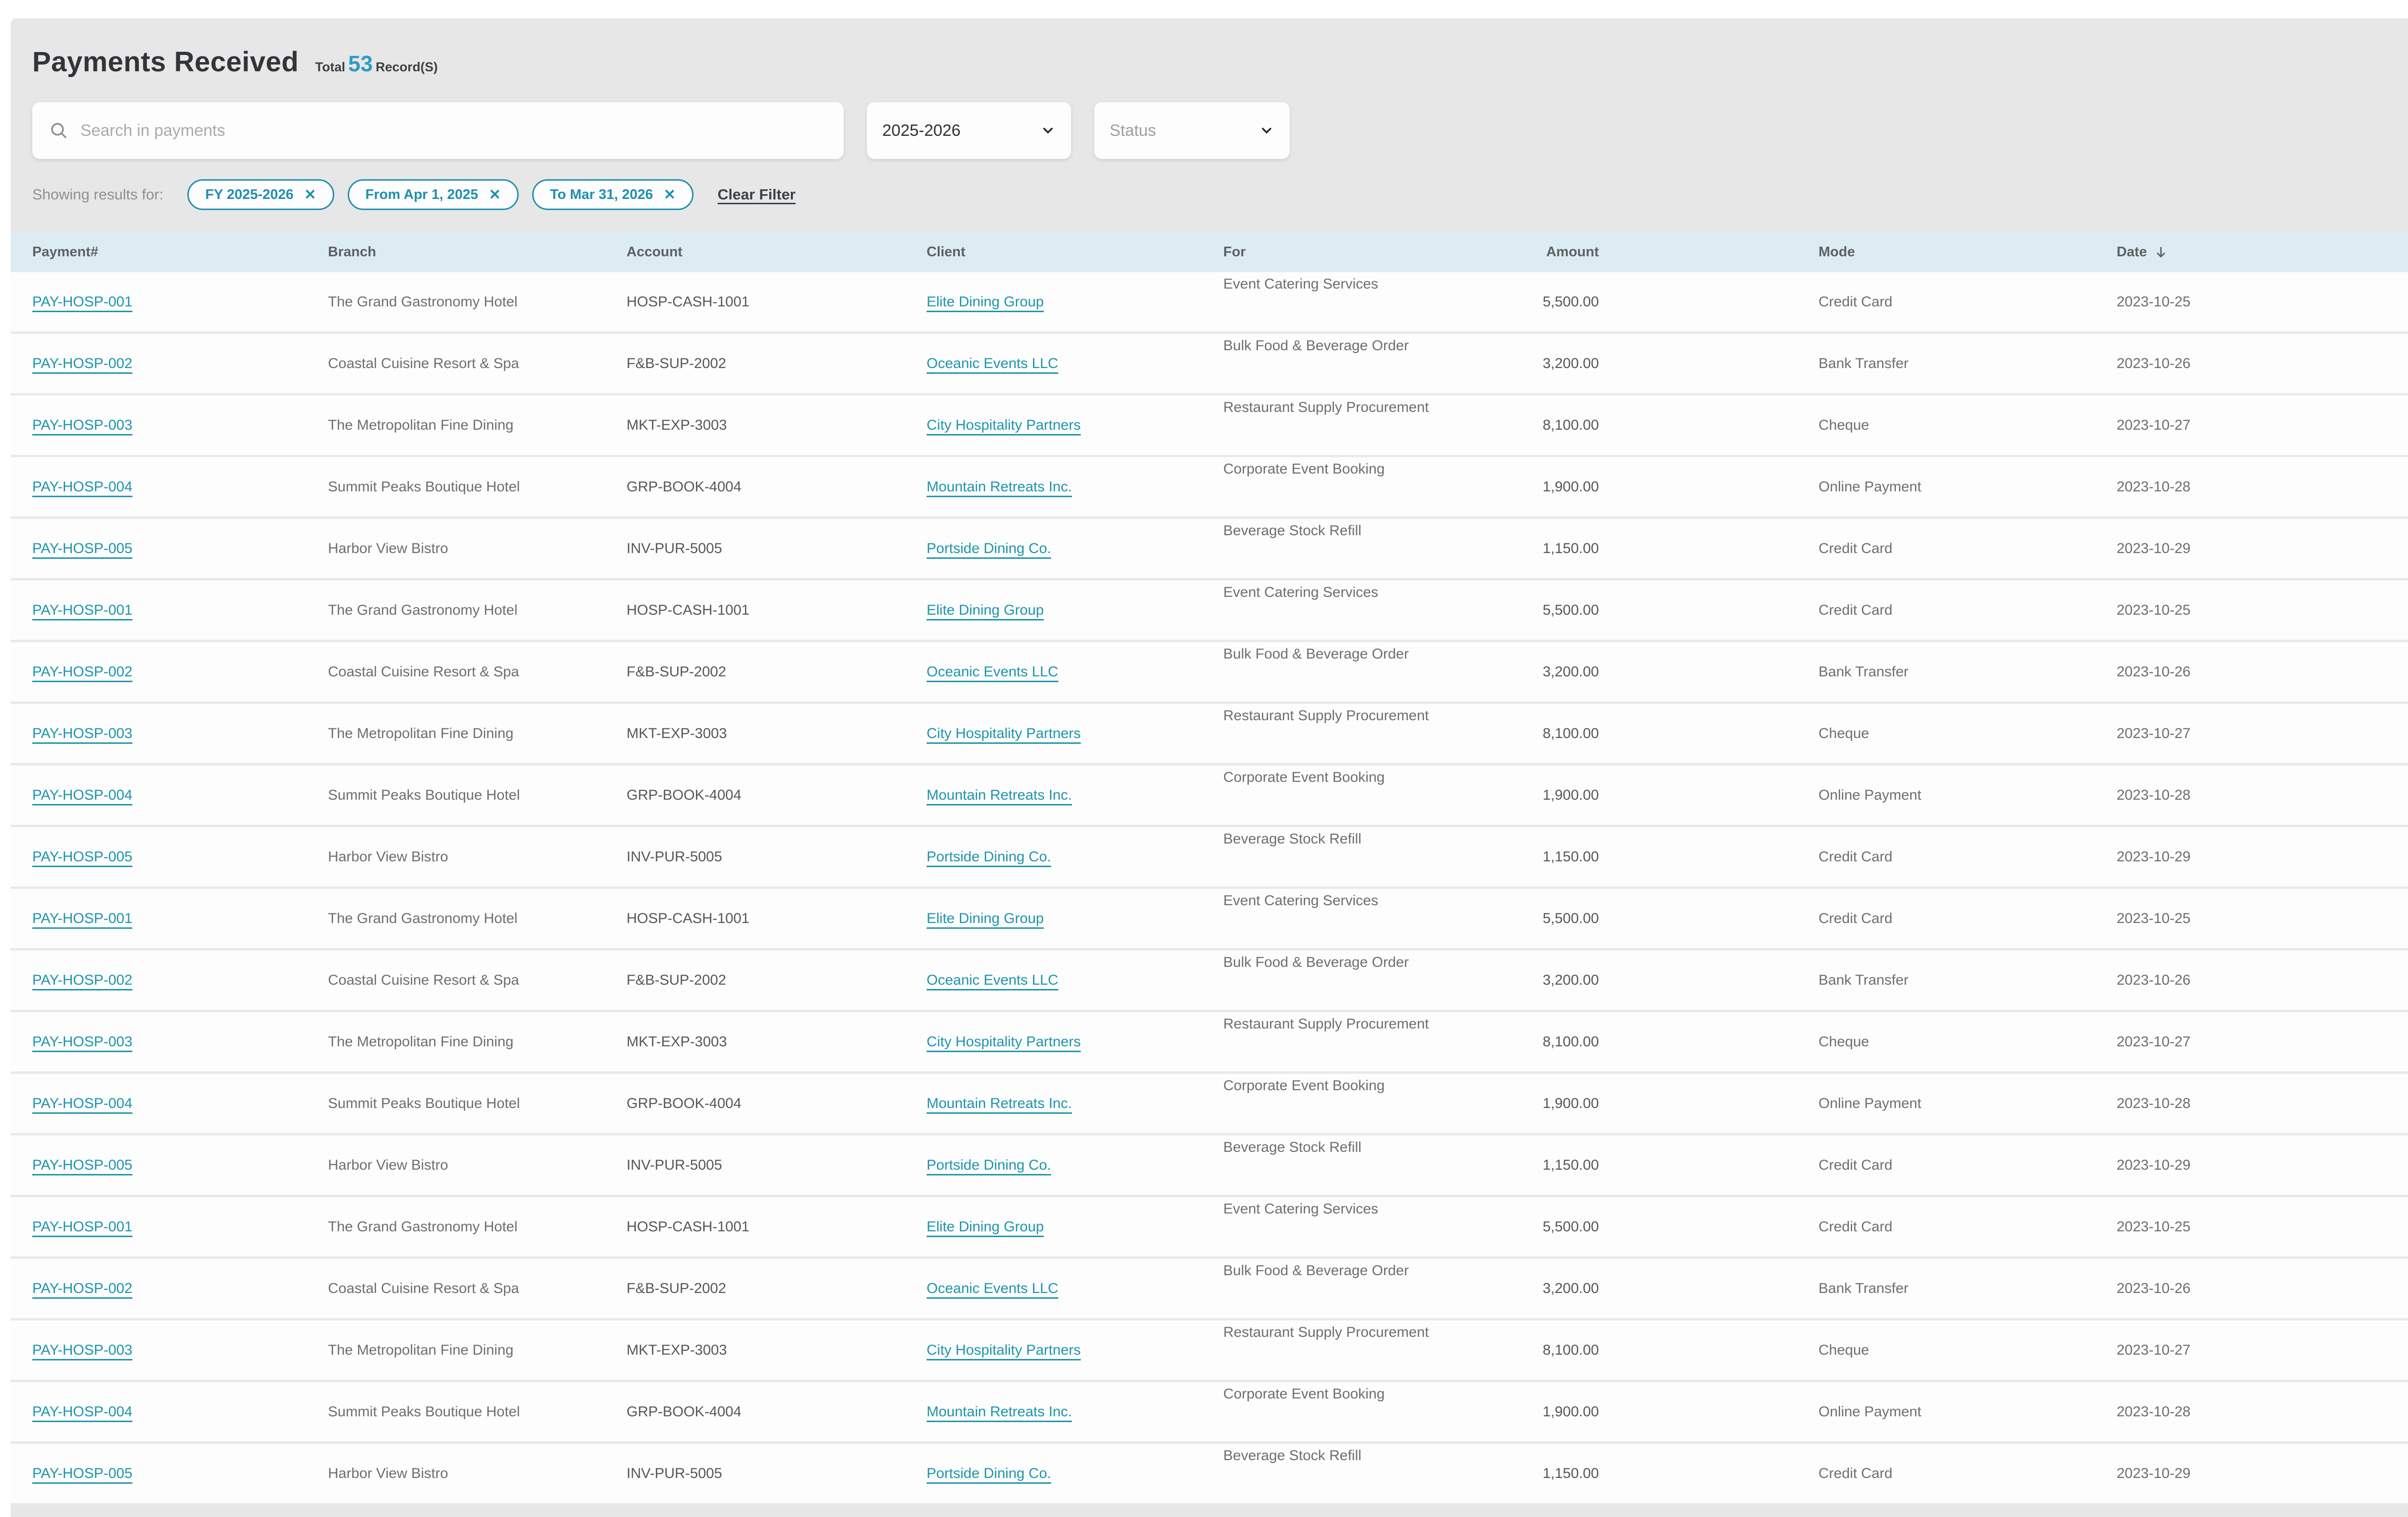  Describe the element at coordinates (1571, 672) in the screenshot. I see `amount-cell: 3,200.00` at that location.